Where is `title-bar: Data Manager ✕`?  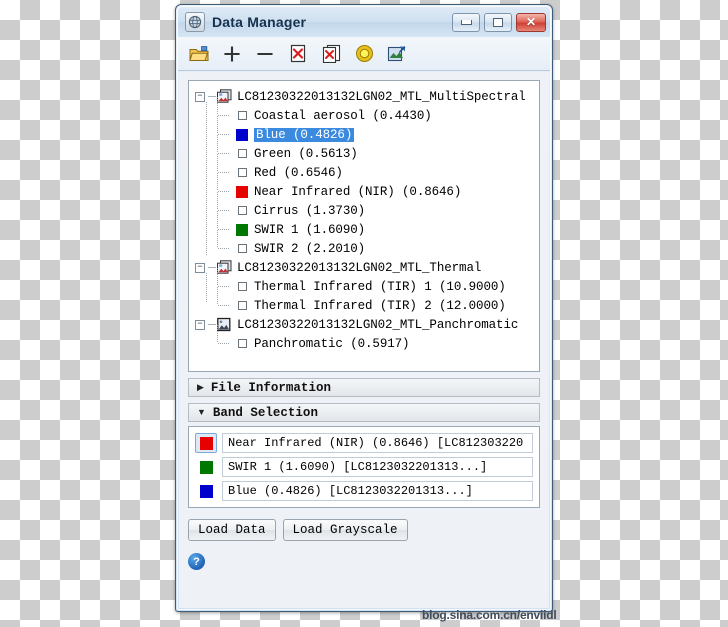 title-bar: Data Manager ✕ is located at coordinates (364, 22).